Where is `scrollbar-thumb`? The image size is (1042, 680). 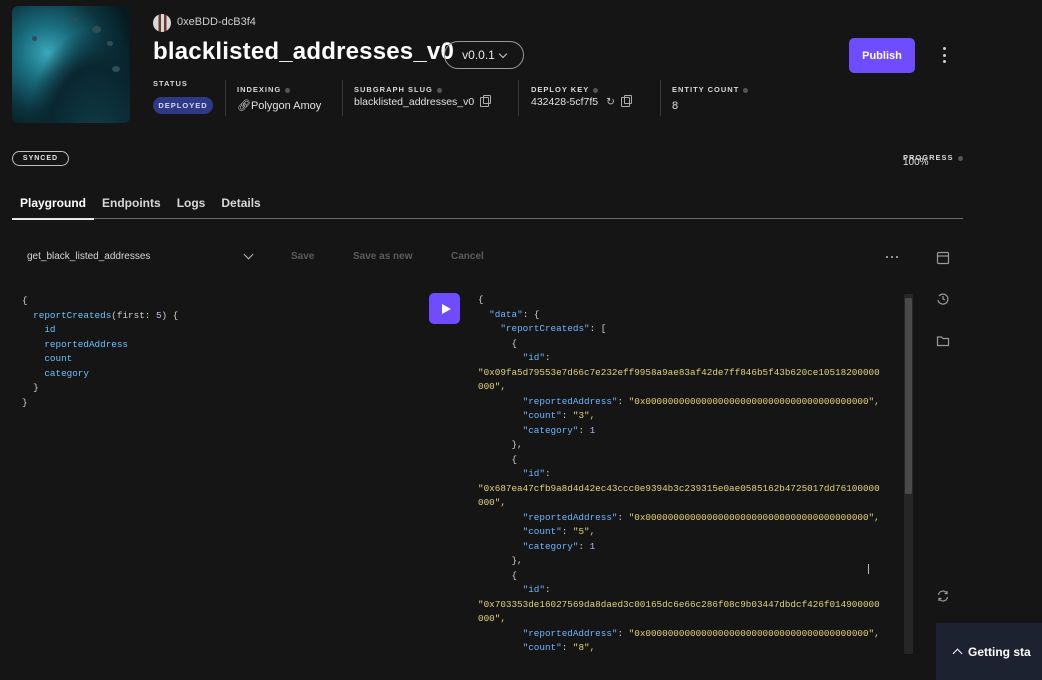 scrollbar-thumb is located at coordinates (908, 396).